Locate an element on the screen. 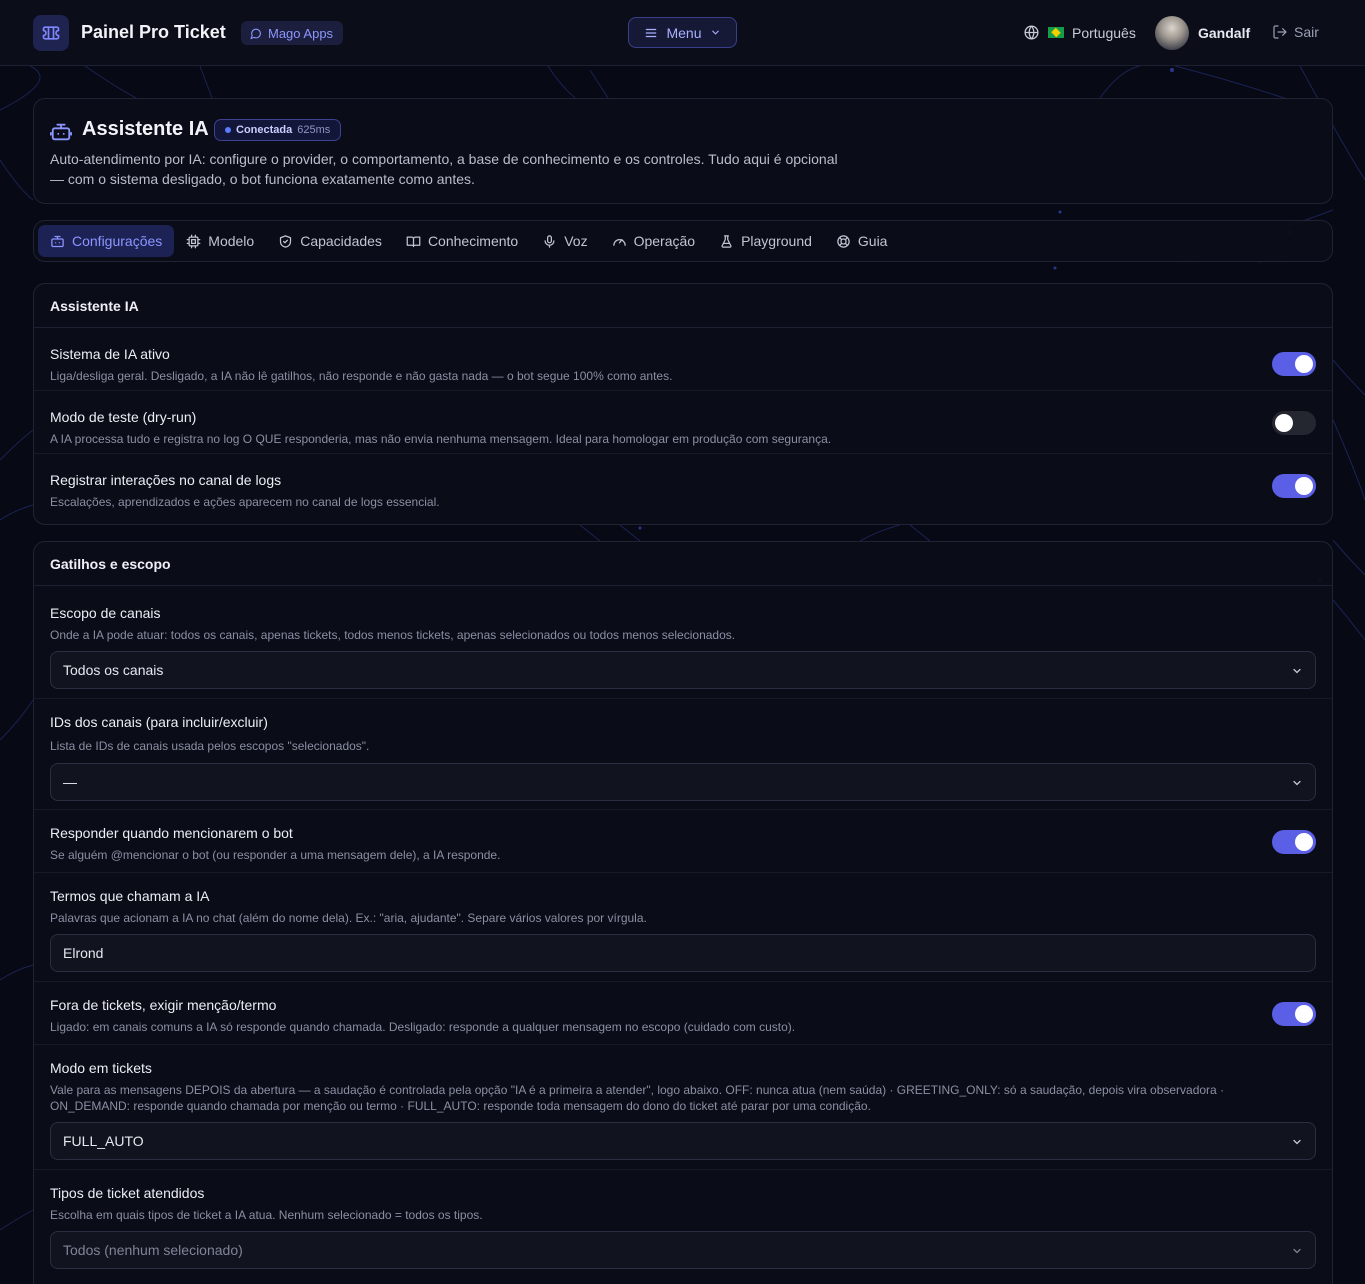 This screenshot has width=1365, height=1284. trigger-terms-input: Elrond is located at coordinates (683, 953).